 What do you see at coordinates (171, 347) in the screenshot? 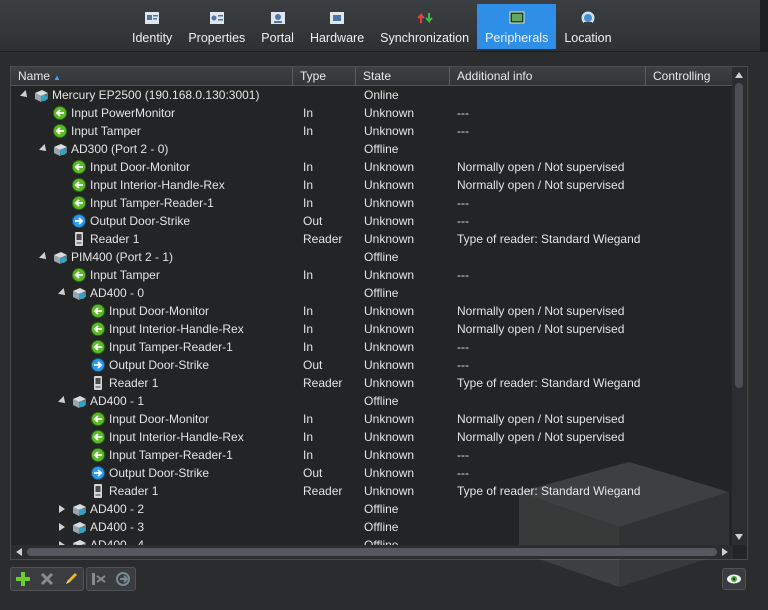
I see `row-name: Input Tamper-Reader-1` at bounding box center [171, 347].